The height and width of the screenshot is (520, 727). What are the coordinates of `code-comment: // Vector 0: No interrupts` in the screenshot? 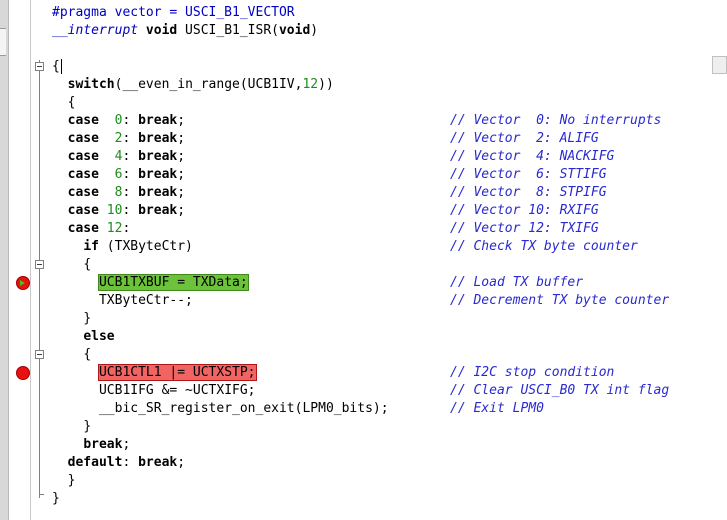 It's located at (556, 120).